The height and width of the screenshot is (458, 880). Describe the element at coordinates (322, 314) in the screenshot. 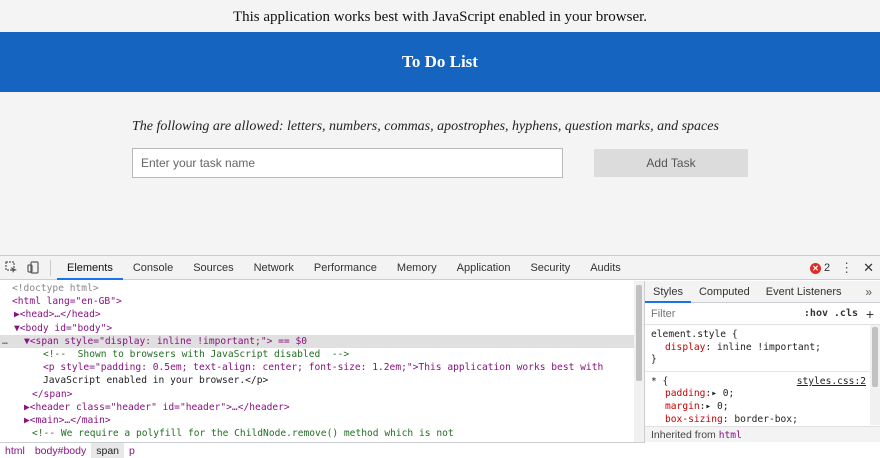

I see `dom-node: ▶<head>…</head>` at that location.